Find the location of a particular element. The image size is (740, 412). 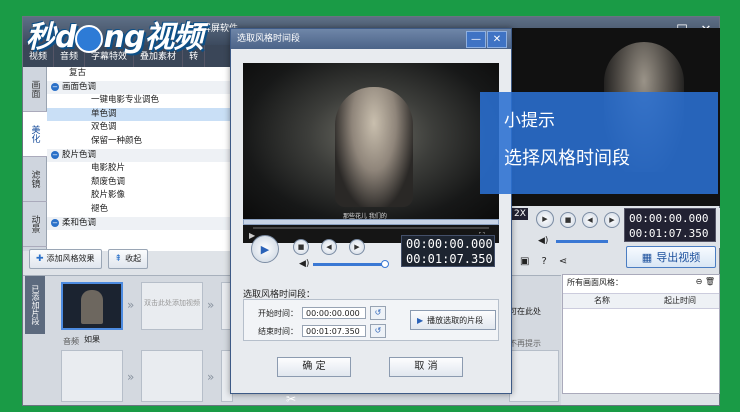

plus-icon: ✚ is located at coordinates (40, 259).